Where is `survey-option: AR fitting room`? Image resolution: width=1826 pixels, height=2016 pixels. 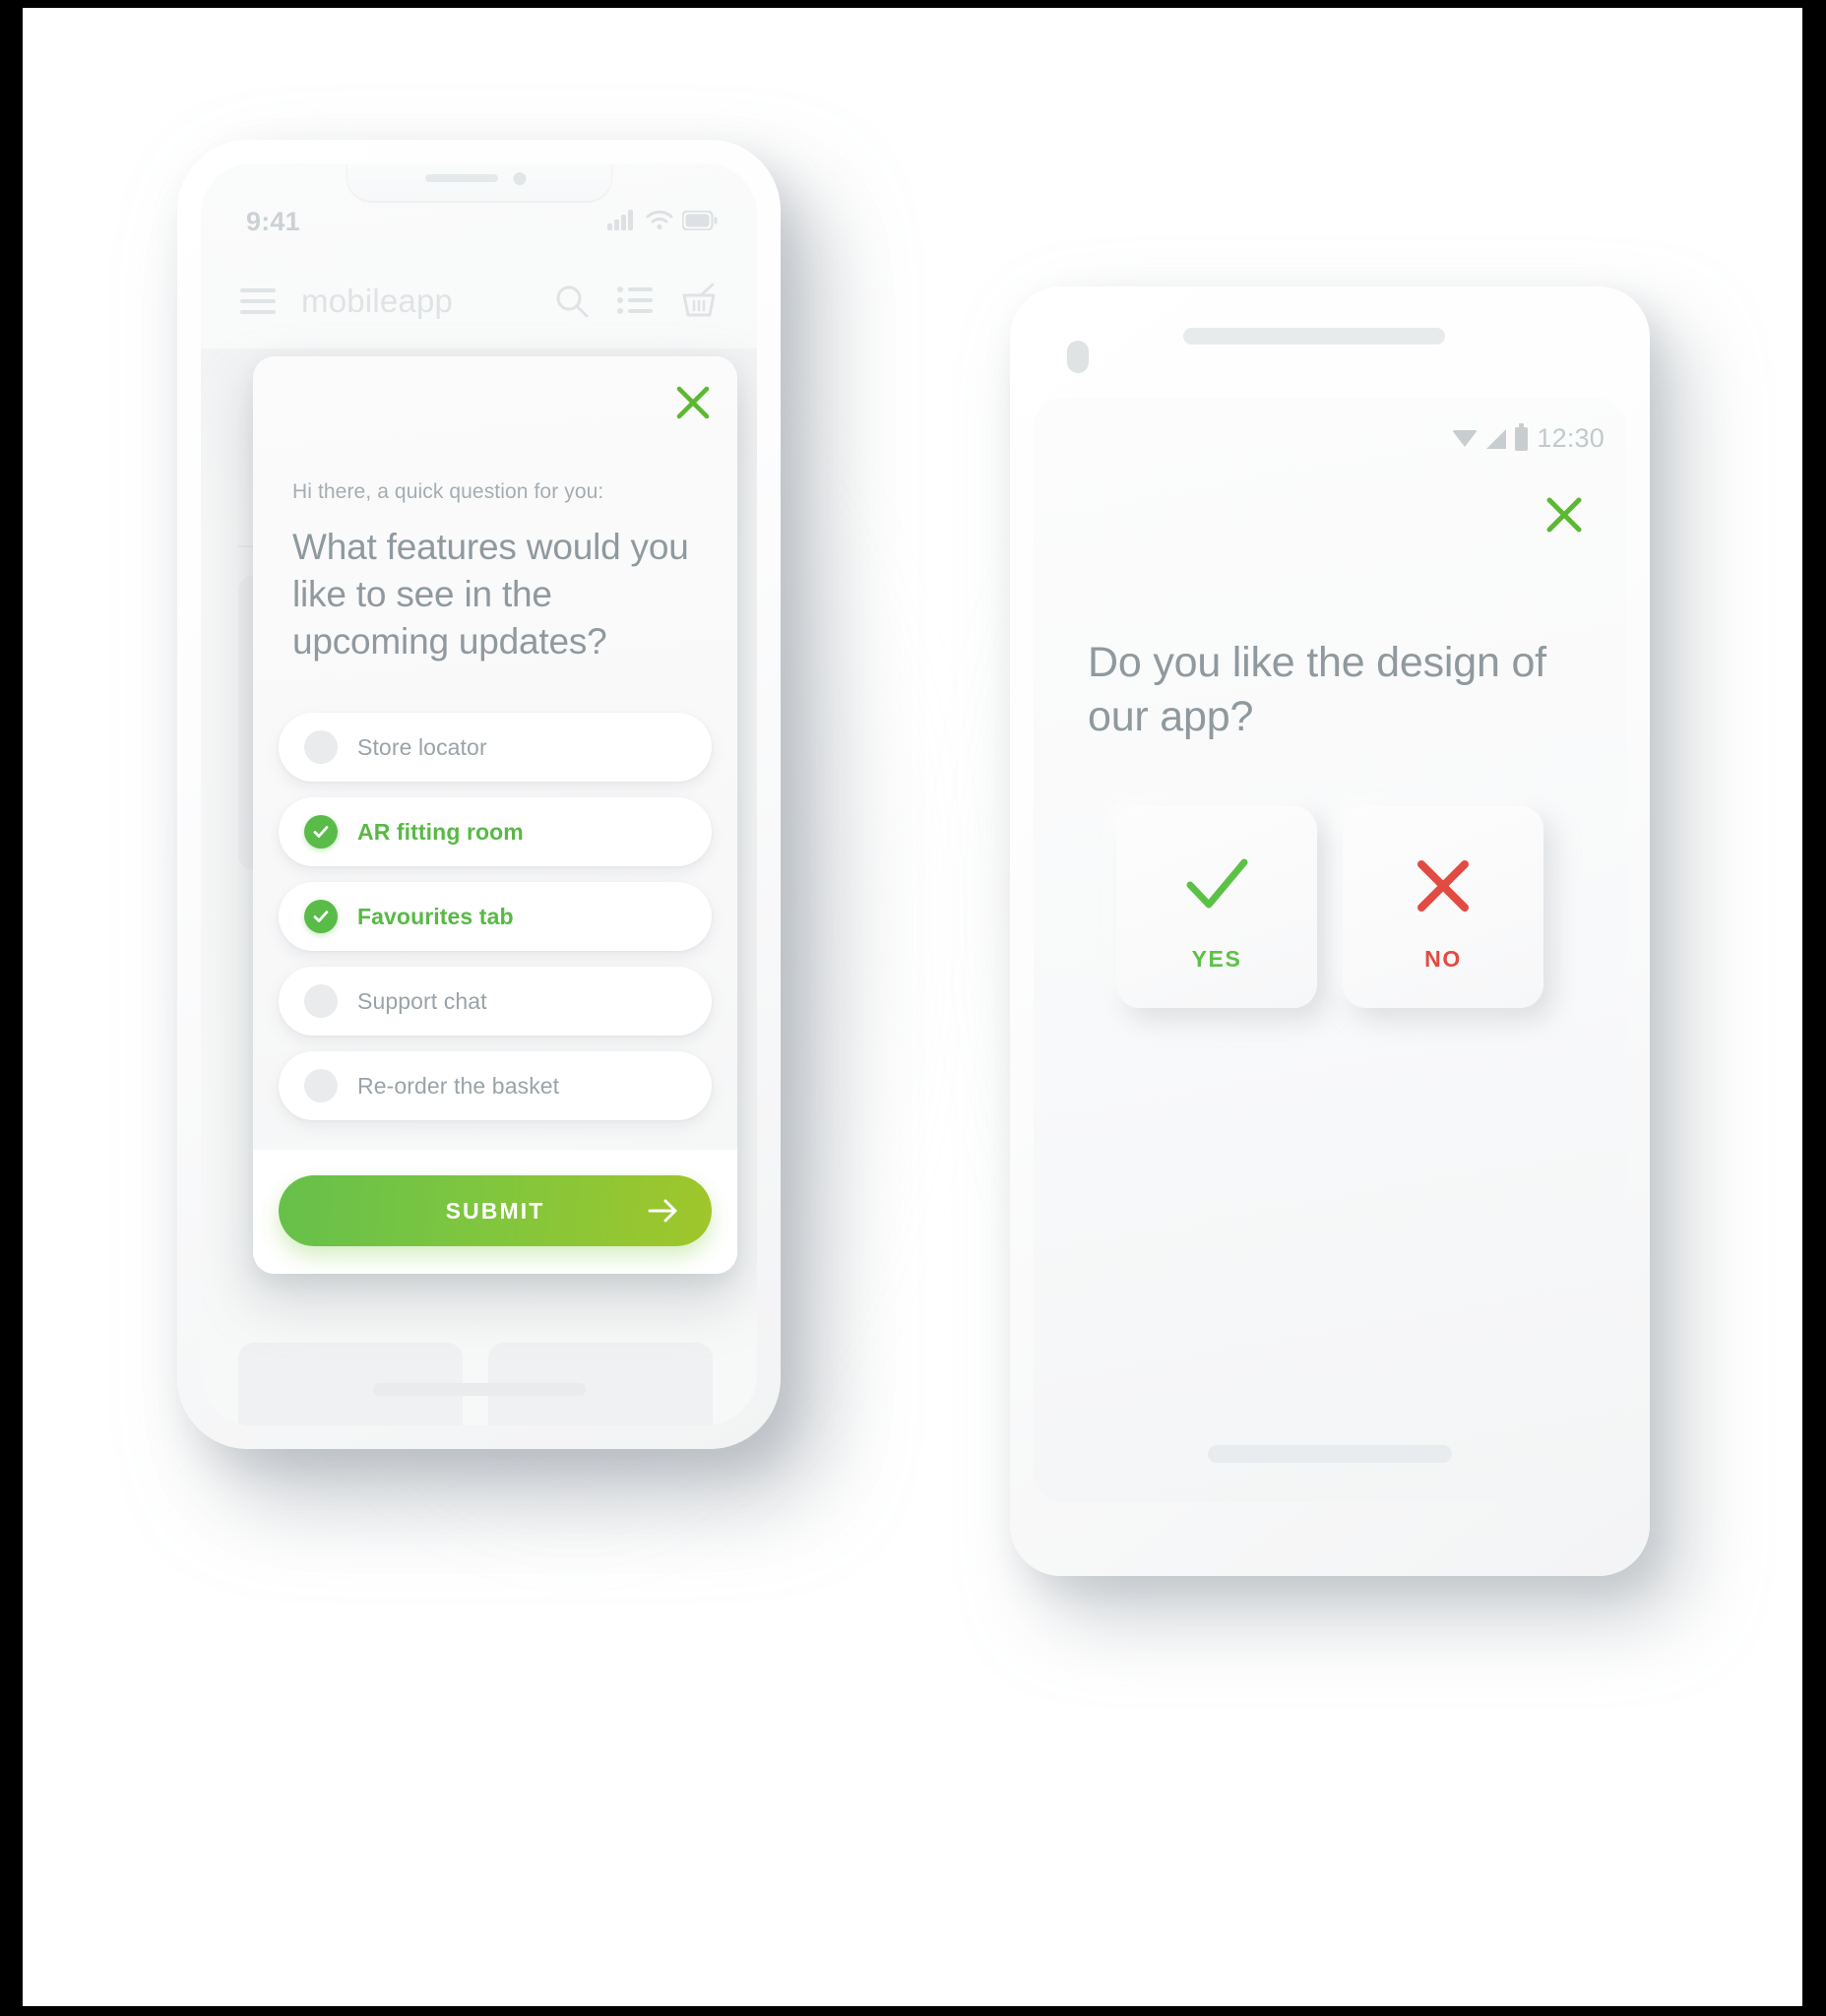 survey-option: AR fitting room is located at coordinates (495, 832).